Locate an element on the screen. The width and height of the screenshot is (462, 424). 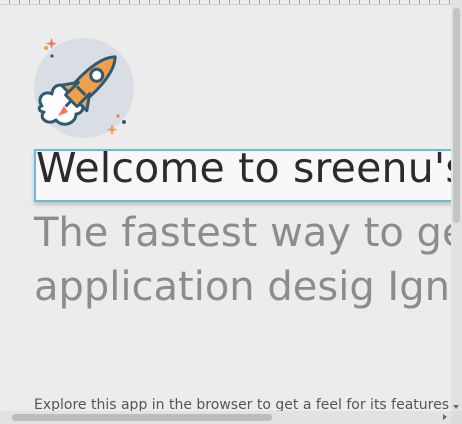
horizontal-scroll-thumb is located at coordinates (142, 417).